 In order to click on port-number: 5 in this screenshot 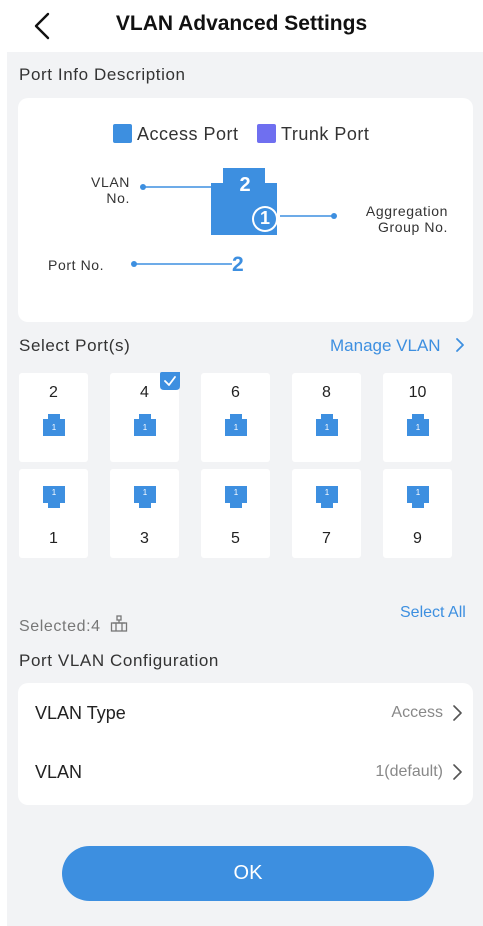, I will do `click(235, 538)`.